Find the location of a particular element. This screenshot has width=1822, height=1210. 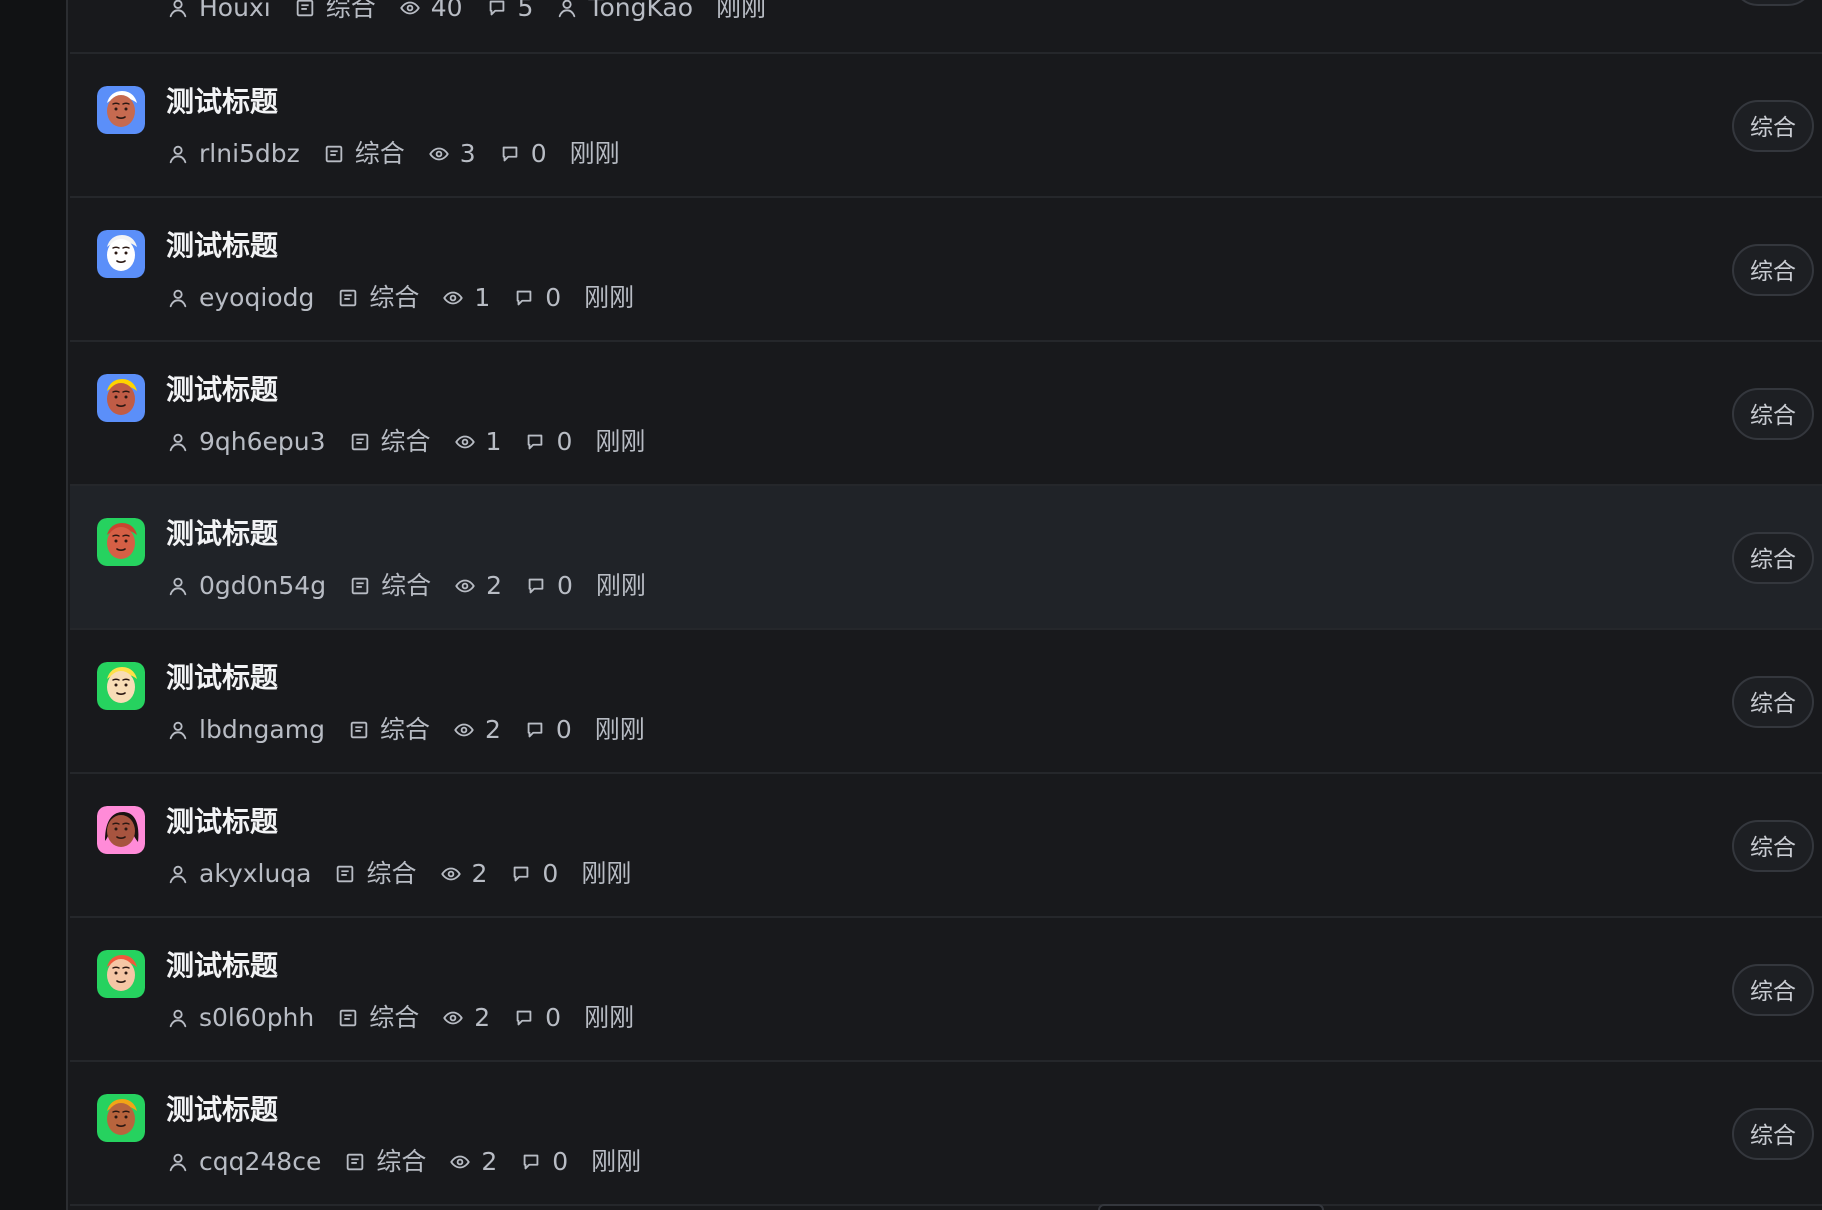

post-meta: Houxi 综合 40 5 TongKao 刚刚 is located at coordinates (466, 12).